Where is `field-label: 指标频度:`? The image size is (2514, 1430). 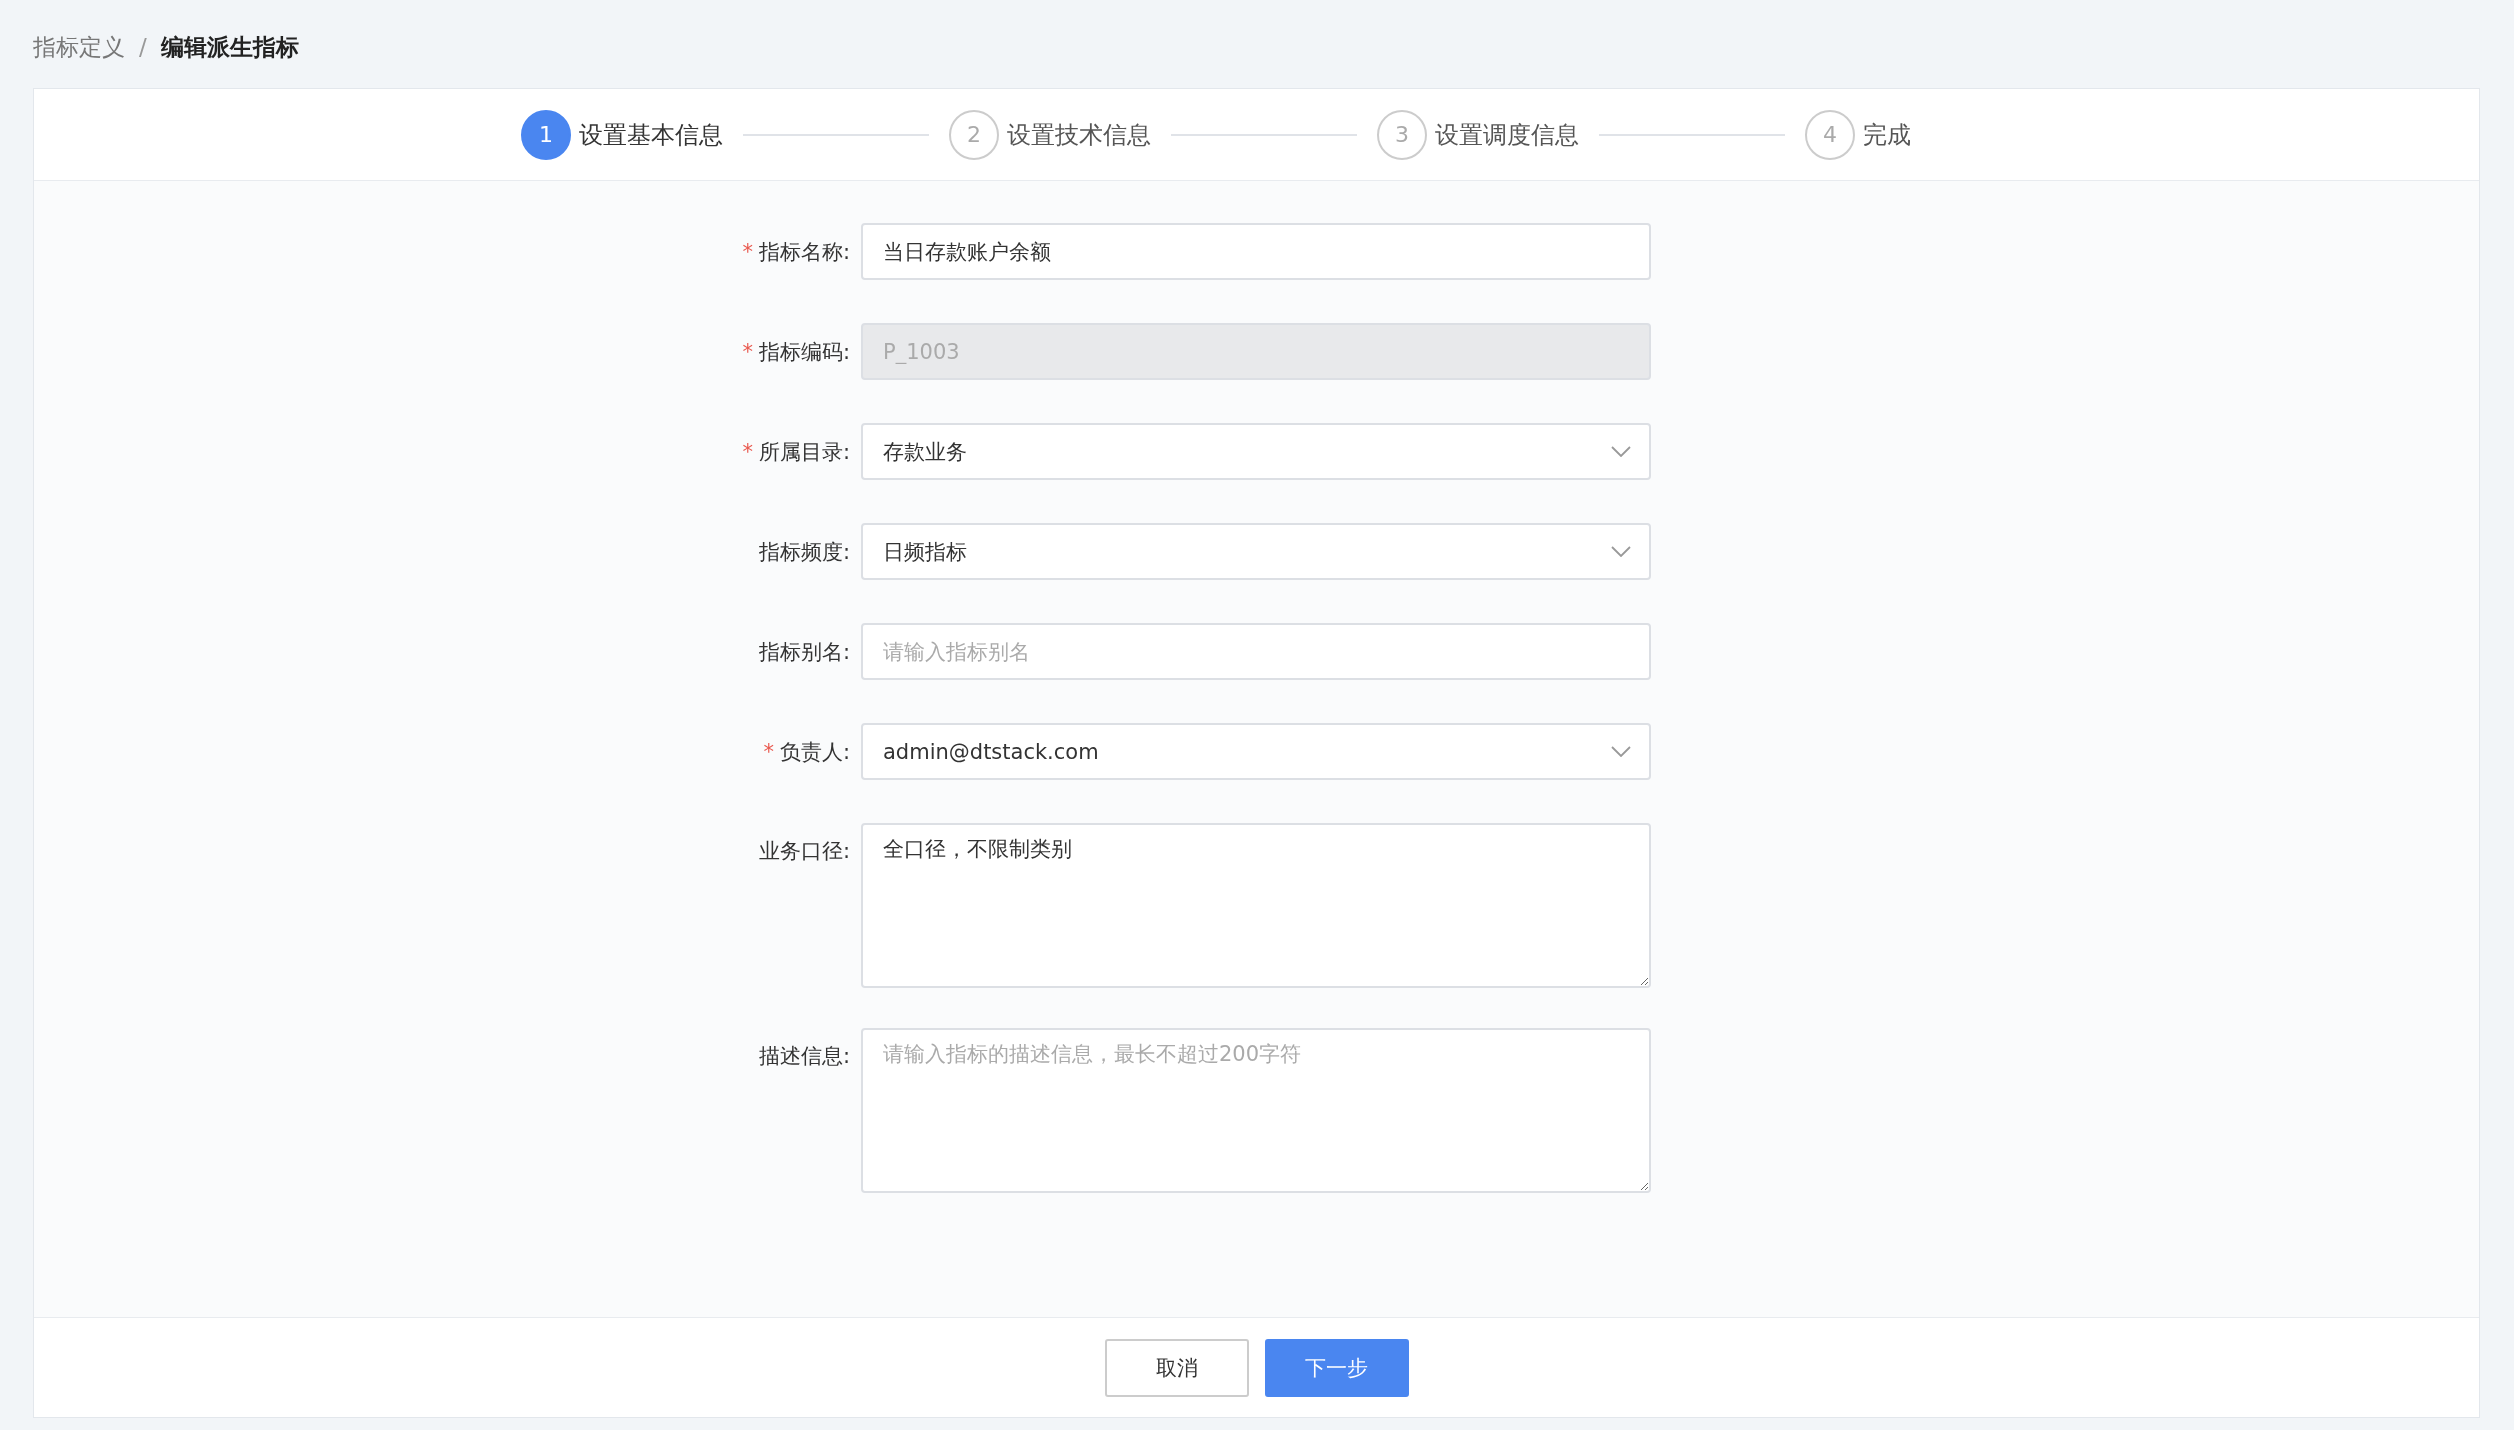
field-label: 指标频度: is located at coordinates (803, 552).